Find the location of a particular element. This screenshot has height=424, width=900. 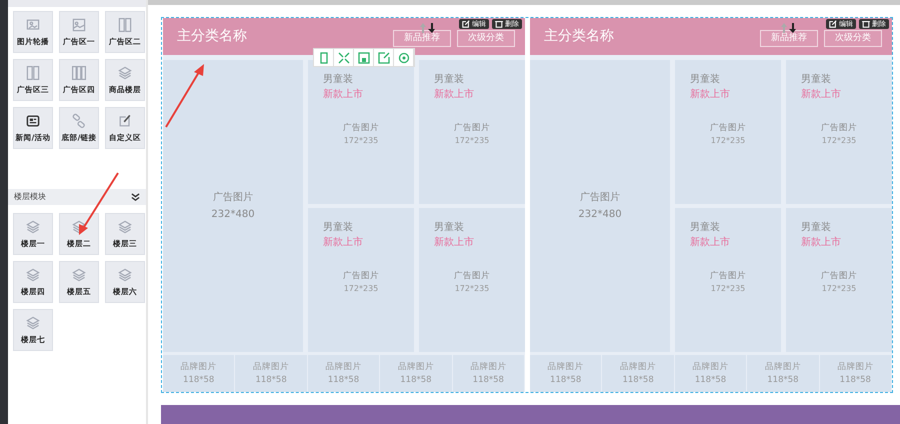

image-icon is located at coordinates (79, 24).